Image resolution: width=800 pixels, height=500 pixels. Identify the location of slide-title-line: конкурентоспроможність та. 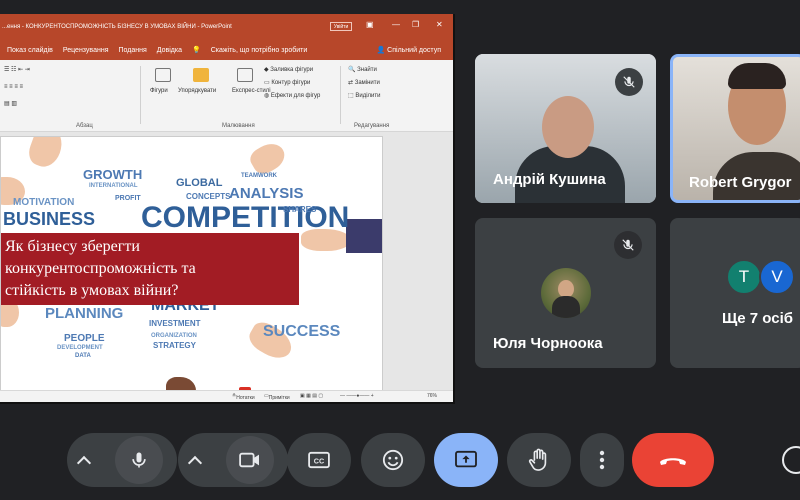
(100, 268).